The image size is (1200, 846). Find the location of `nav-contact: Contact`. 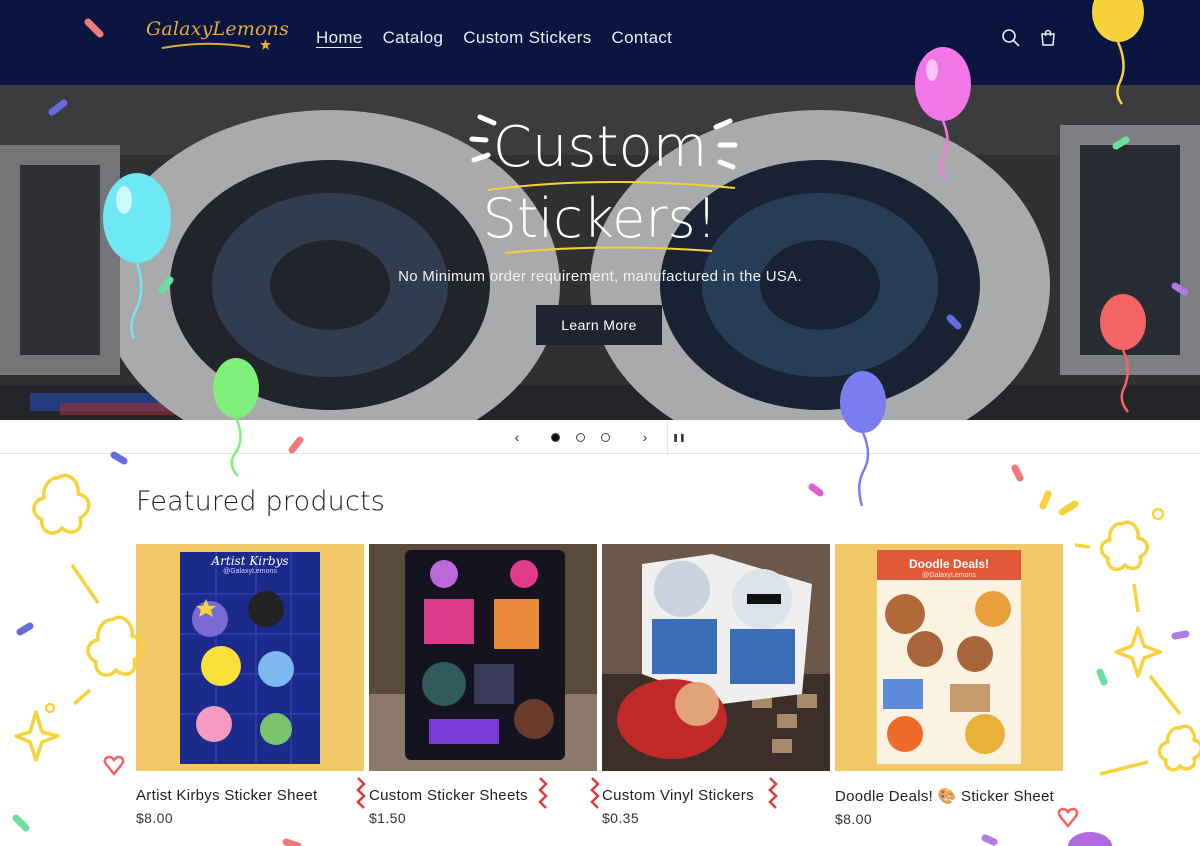

nav-contact: Contact is located at coordinates (642, 38).